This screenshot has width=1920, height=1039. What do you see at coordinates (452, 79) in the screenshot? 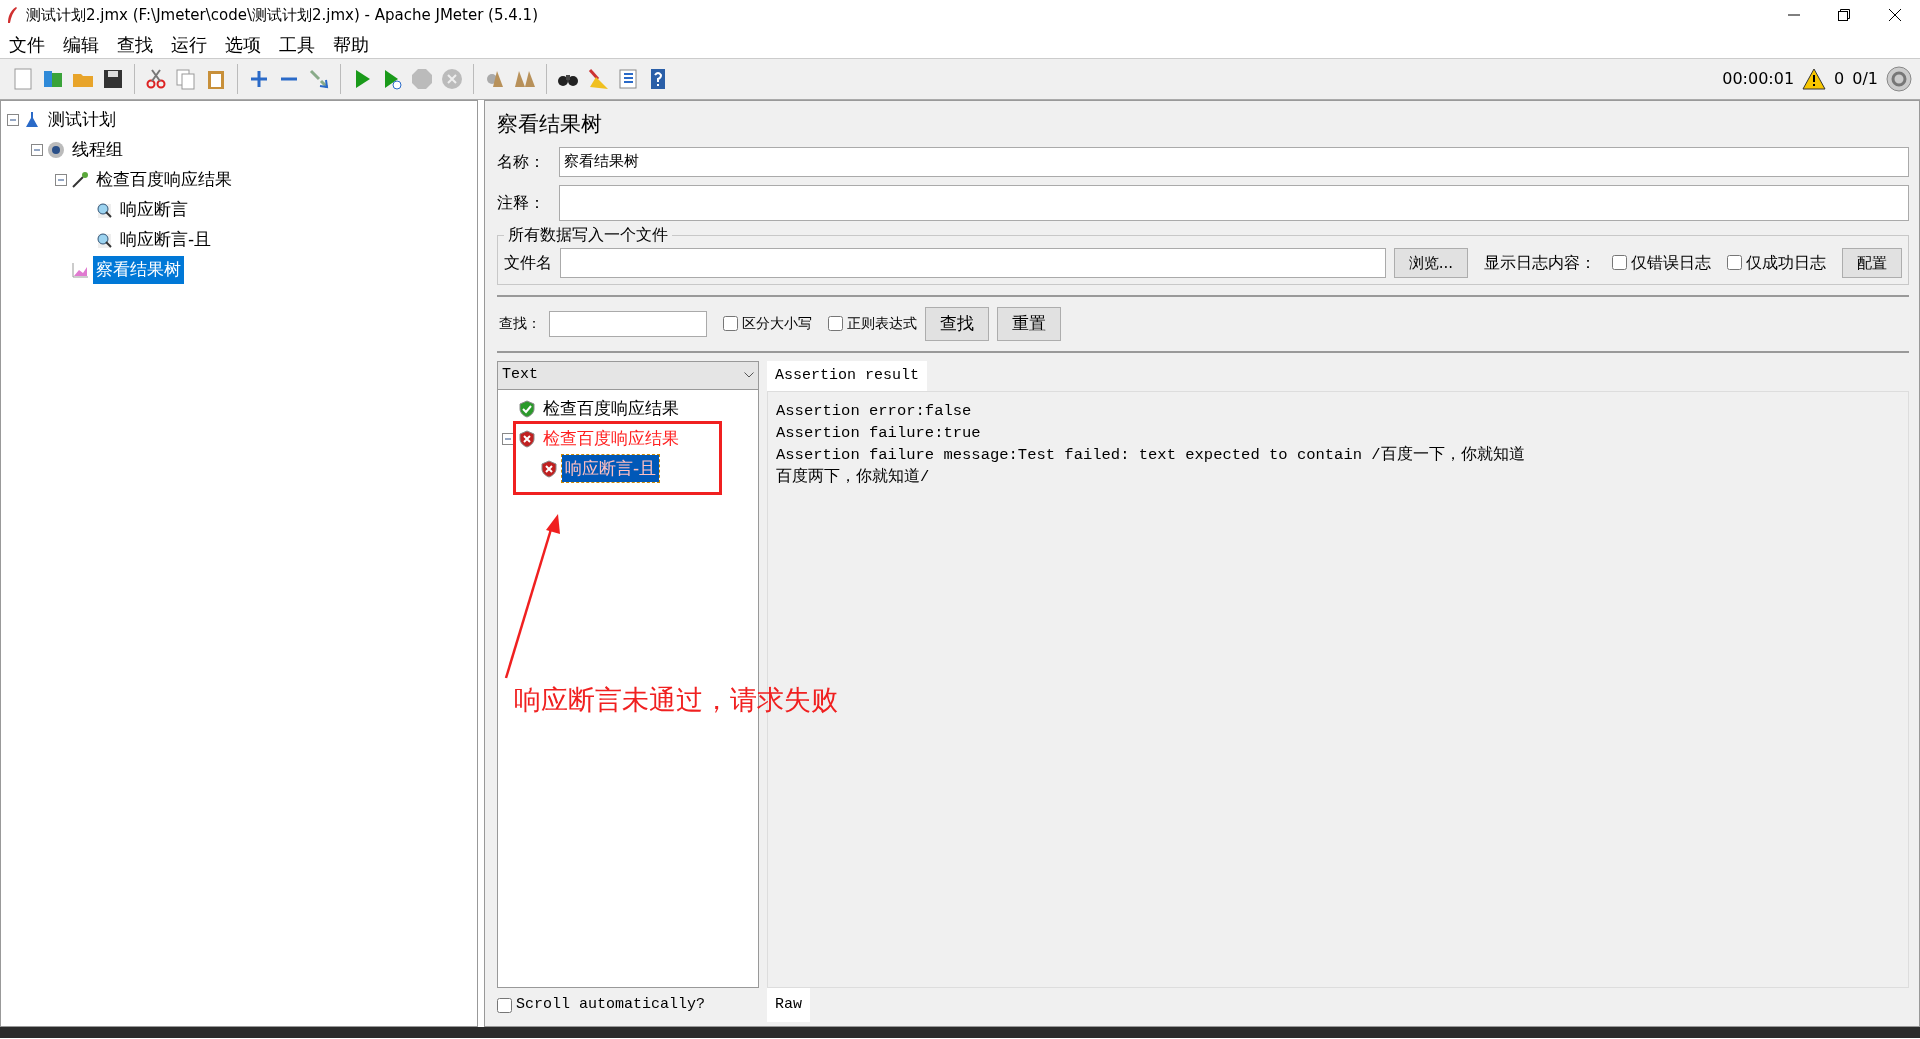
I see `shutdown-icon` at bounding box center [452, 79].